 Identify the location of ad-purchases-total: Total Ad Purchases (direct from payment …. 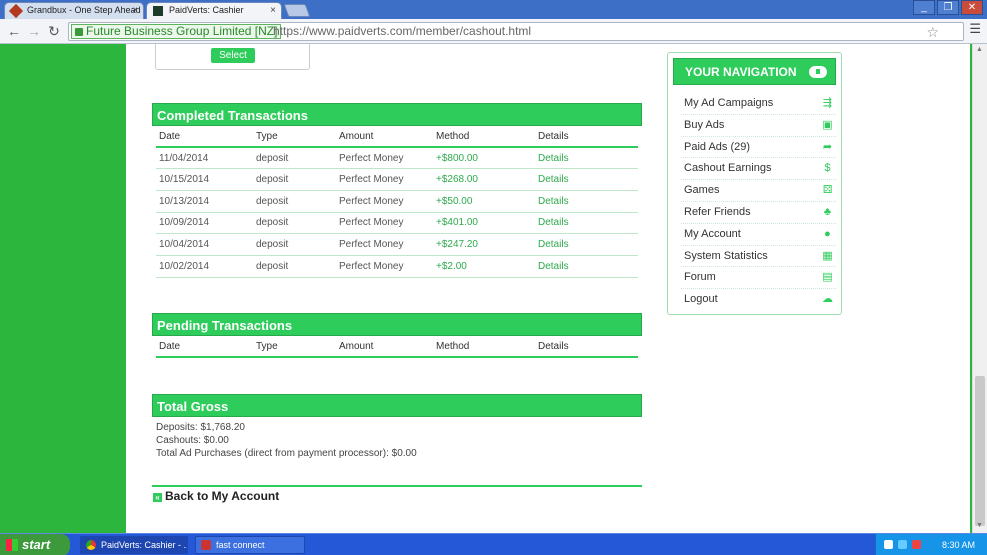
(286, 453).